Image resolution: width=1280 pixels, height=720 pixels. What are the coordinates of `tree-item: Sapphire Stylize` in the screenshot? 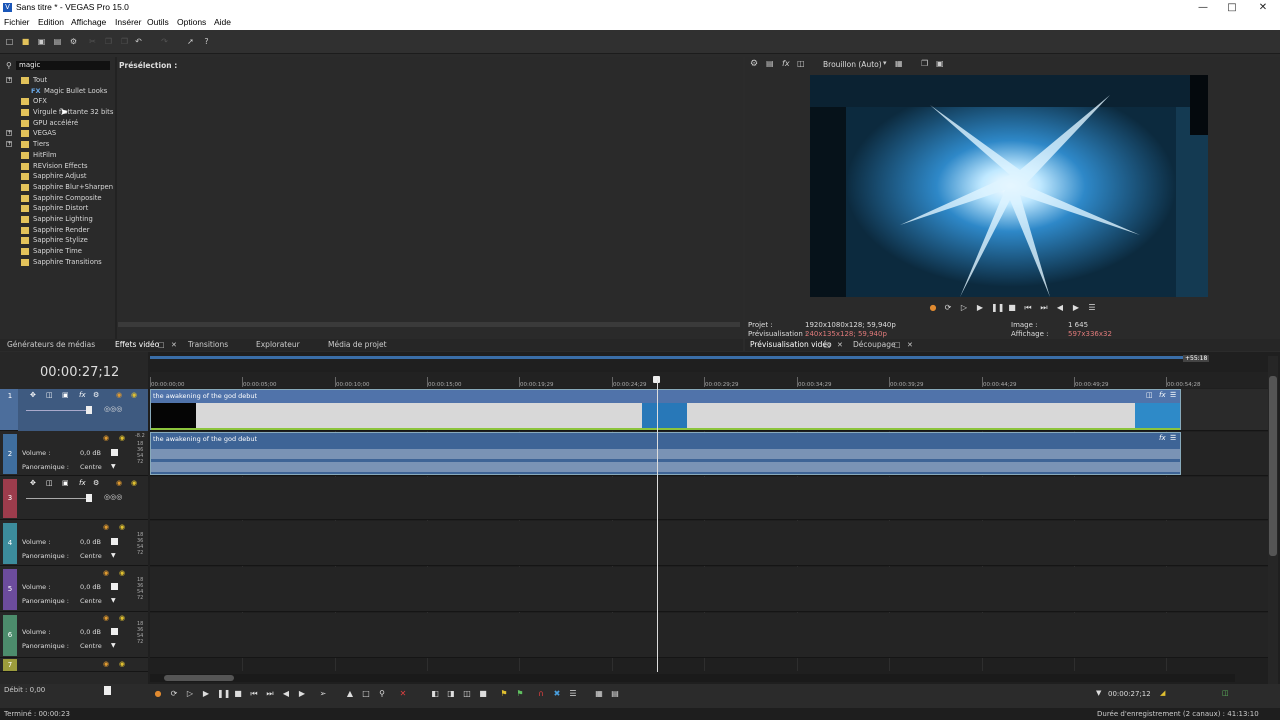 It's located at (60, 240).